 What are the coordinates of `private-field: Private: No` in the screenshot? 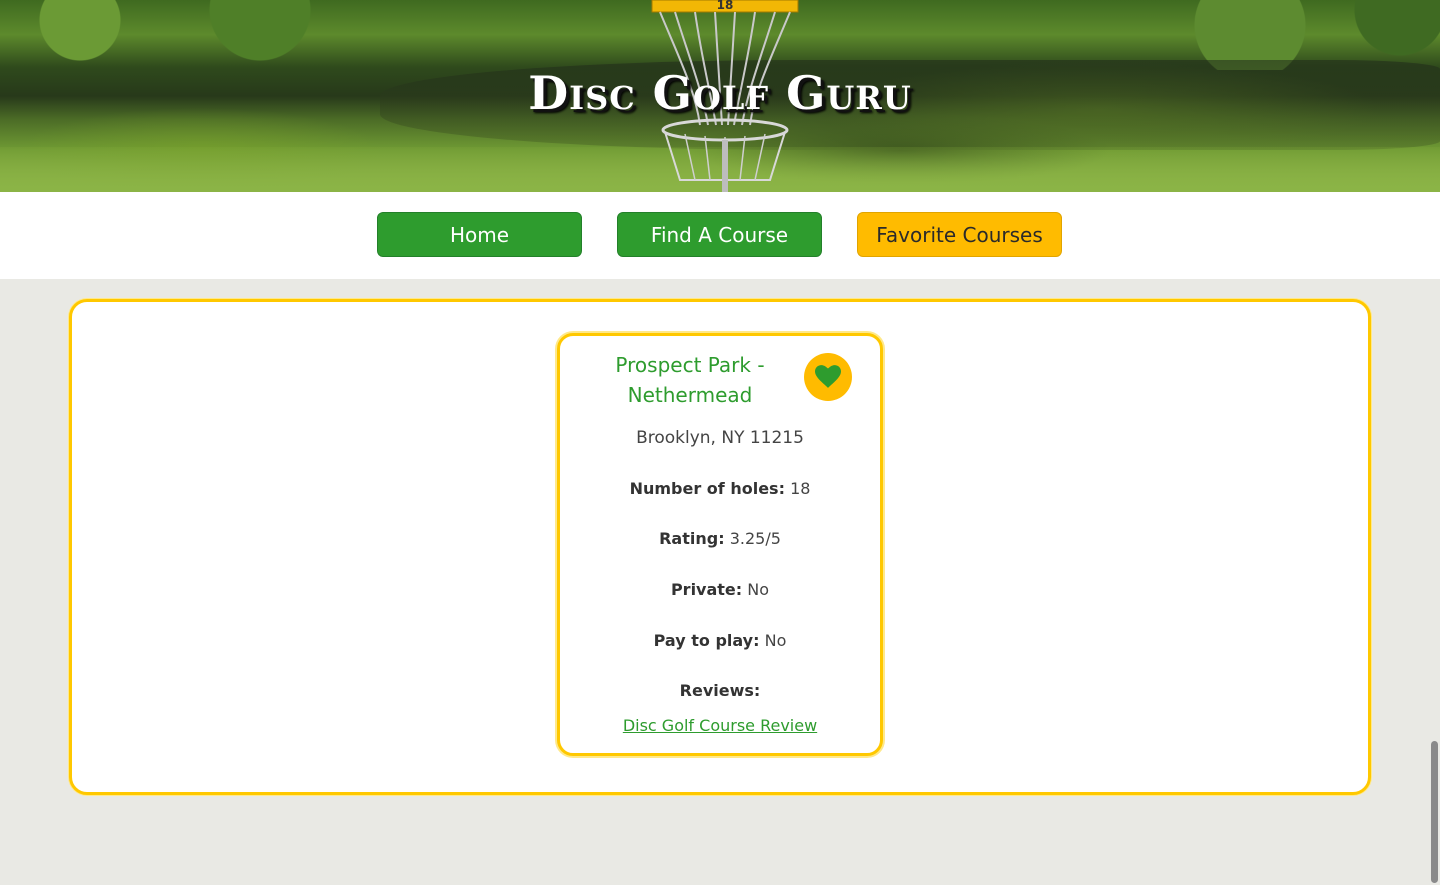 It's located at (720, 589).